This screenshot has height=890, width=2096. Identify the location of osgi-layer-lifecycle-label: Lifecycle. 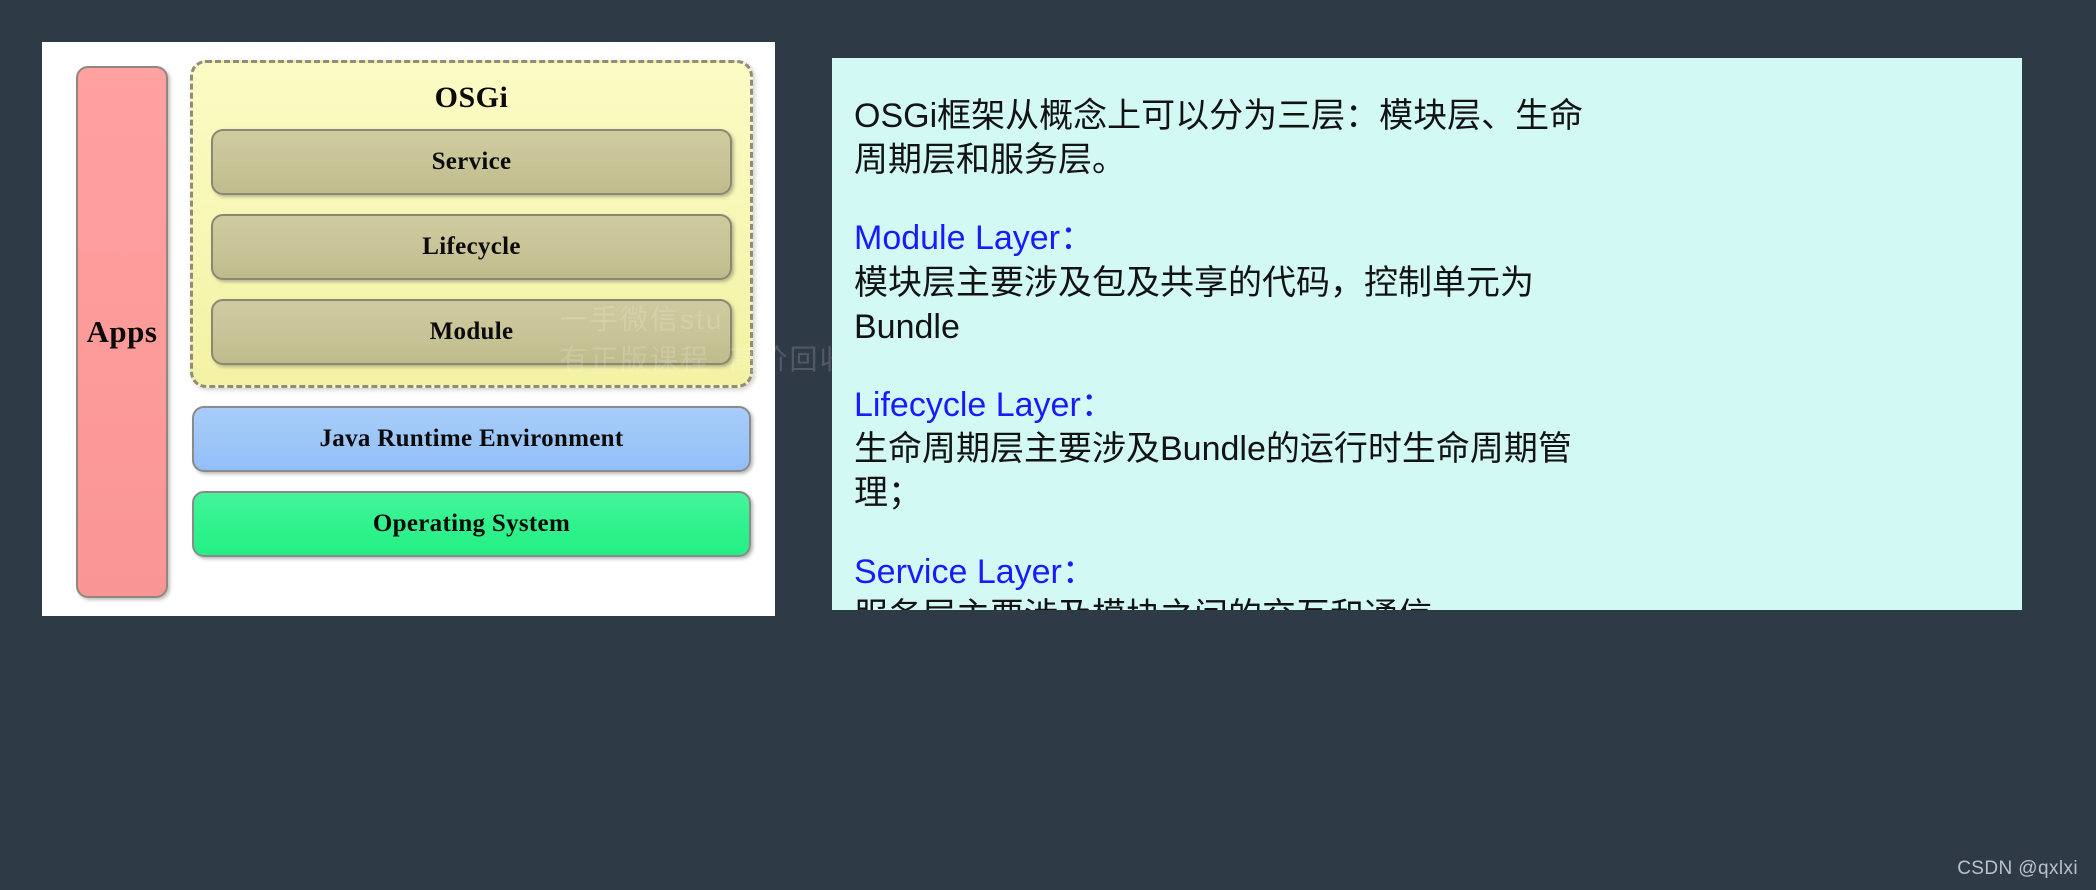
(471, 246).